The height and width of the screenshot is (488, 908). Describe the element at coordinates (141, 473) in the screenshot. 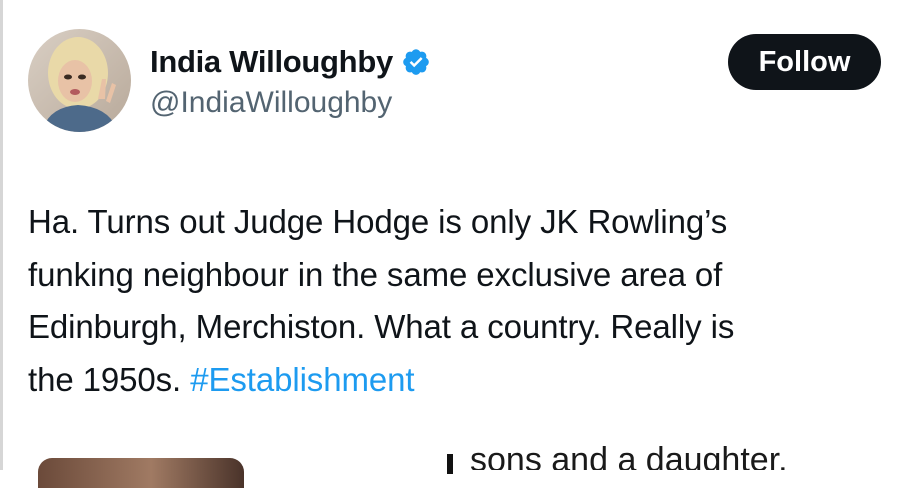

I see `quoted-image` at that location.